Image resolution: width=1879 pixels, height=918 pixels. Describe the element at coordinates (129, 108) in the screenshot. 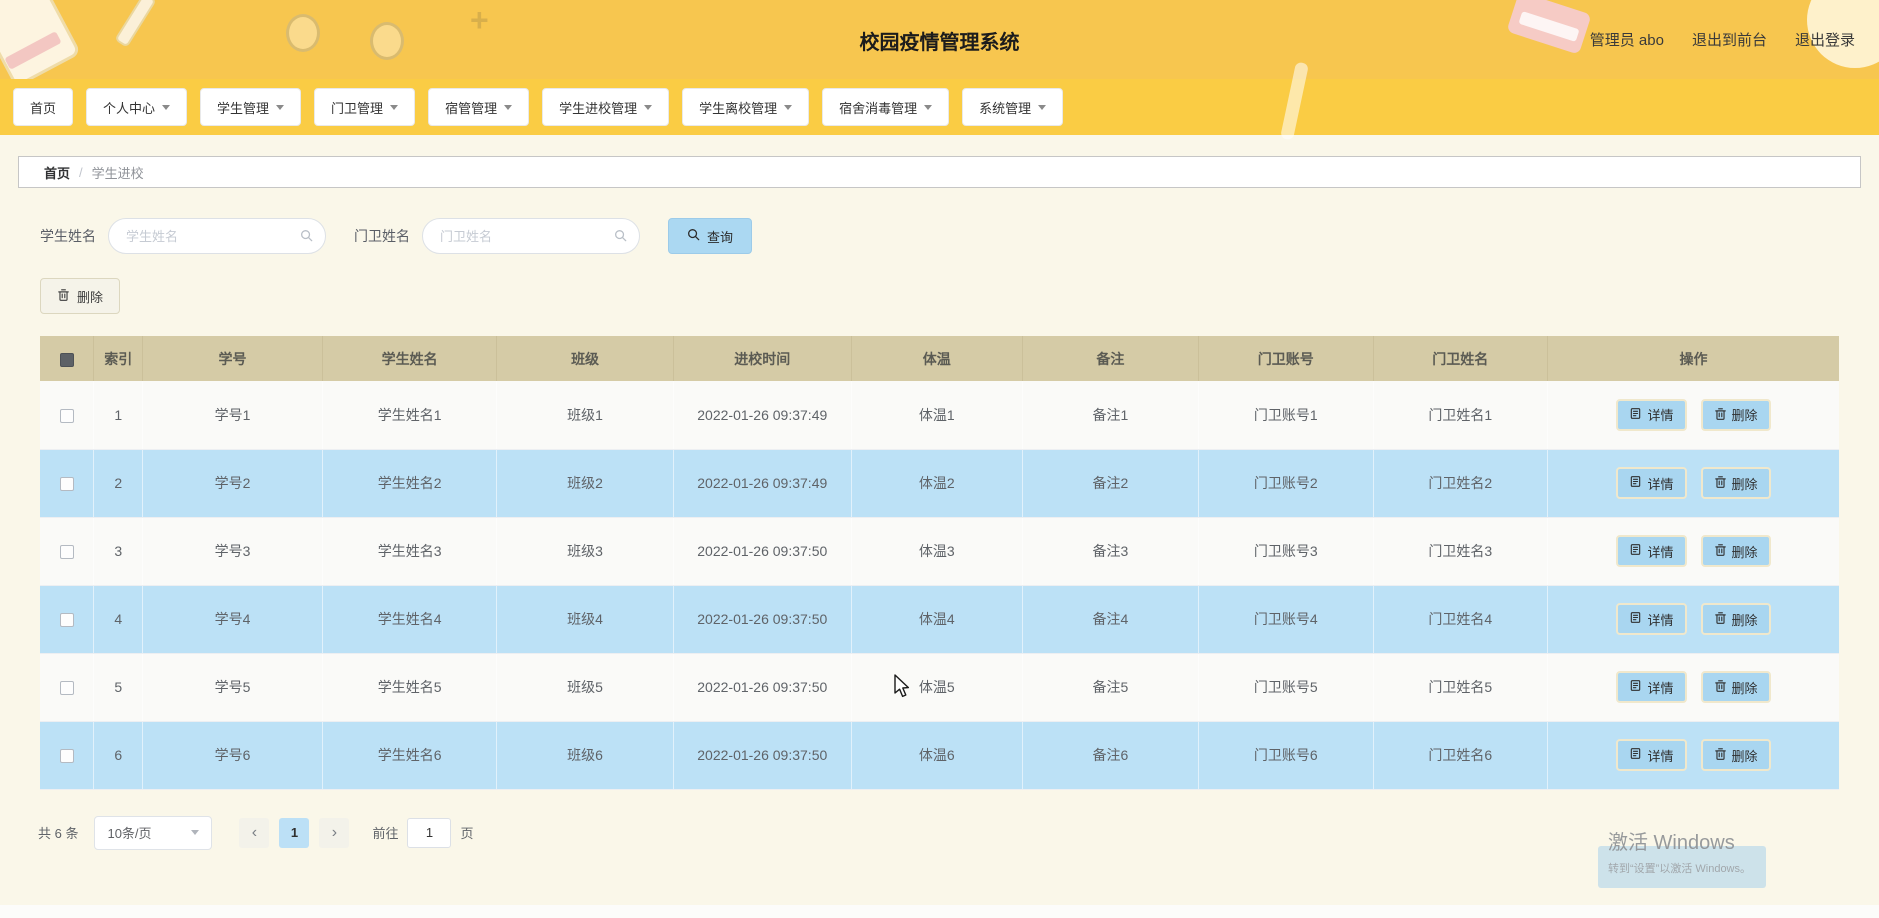

I see `nav-item-label: 个人中心` at that location.